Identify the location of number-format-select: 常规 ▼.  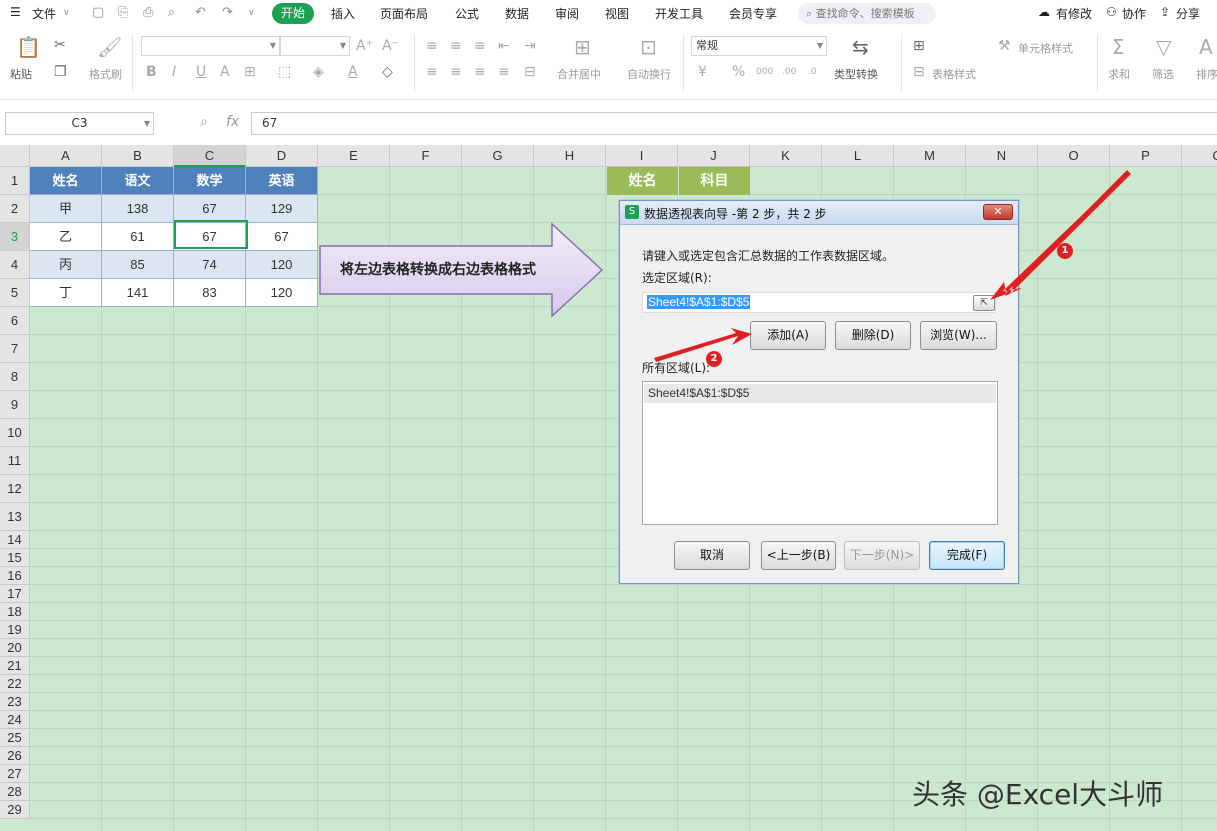
(759, 46).